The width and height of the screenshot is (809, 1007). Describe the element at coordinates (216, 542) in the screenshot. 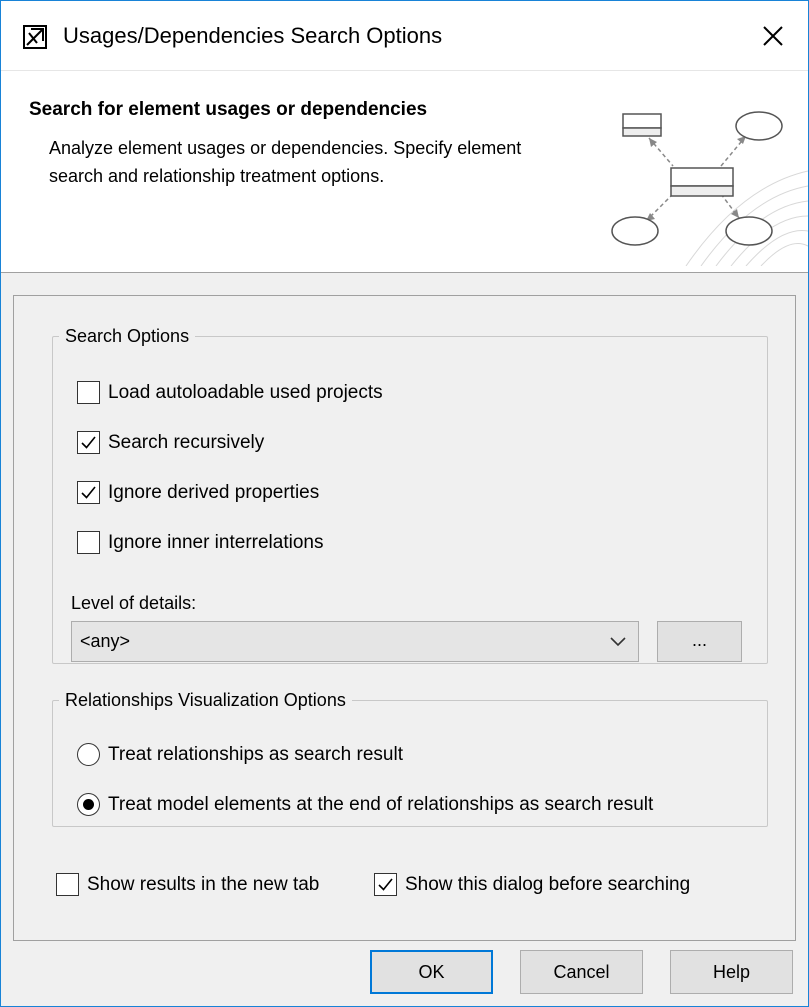

I see `checkbox-label: Ignore inner interrelations` at that location.